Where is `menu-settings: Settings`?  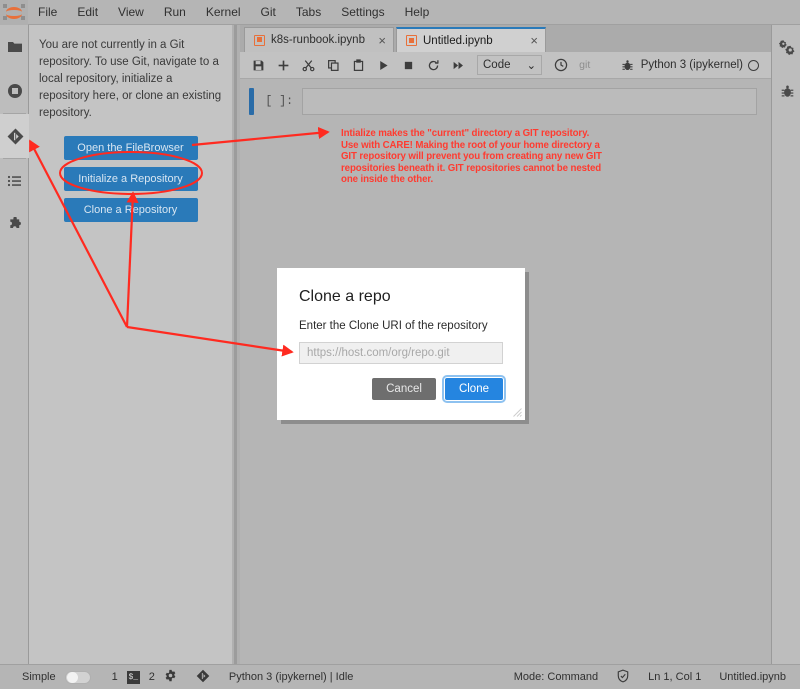 menu-settings: Settings is located at coordinates (362, 12).